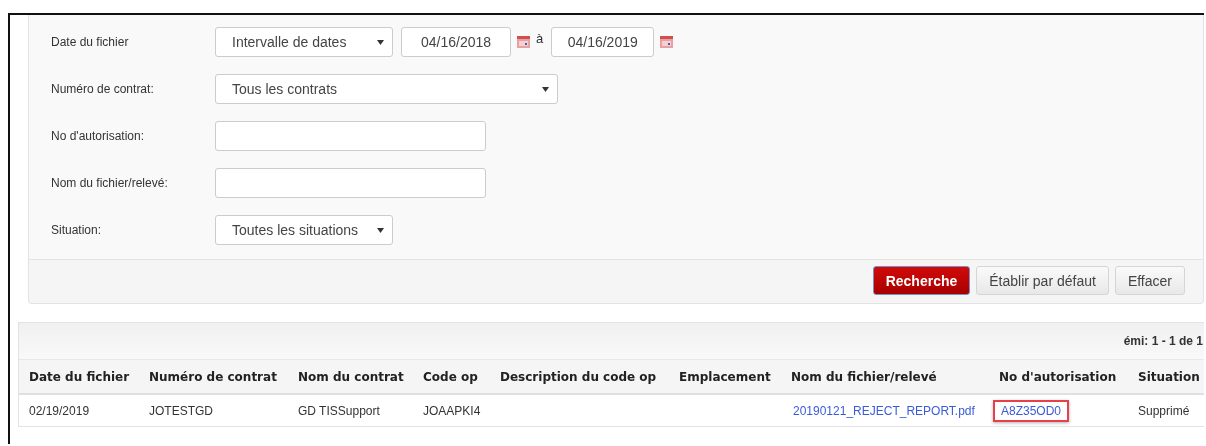 The image size is (1206, 446). I want to click on dropdown-field: Toutes les situations, so click(304, 230).